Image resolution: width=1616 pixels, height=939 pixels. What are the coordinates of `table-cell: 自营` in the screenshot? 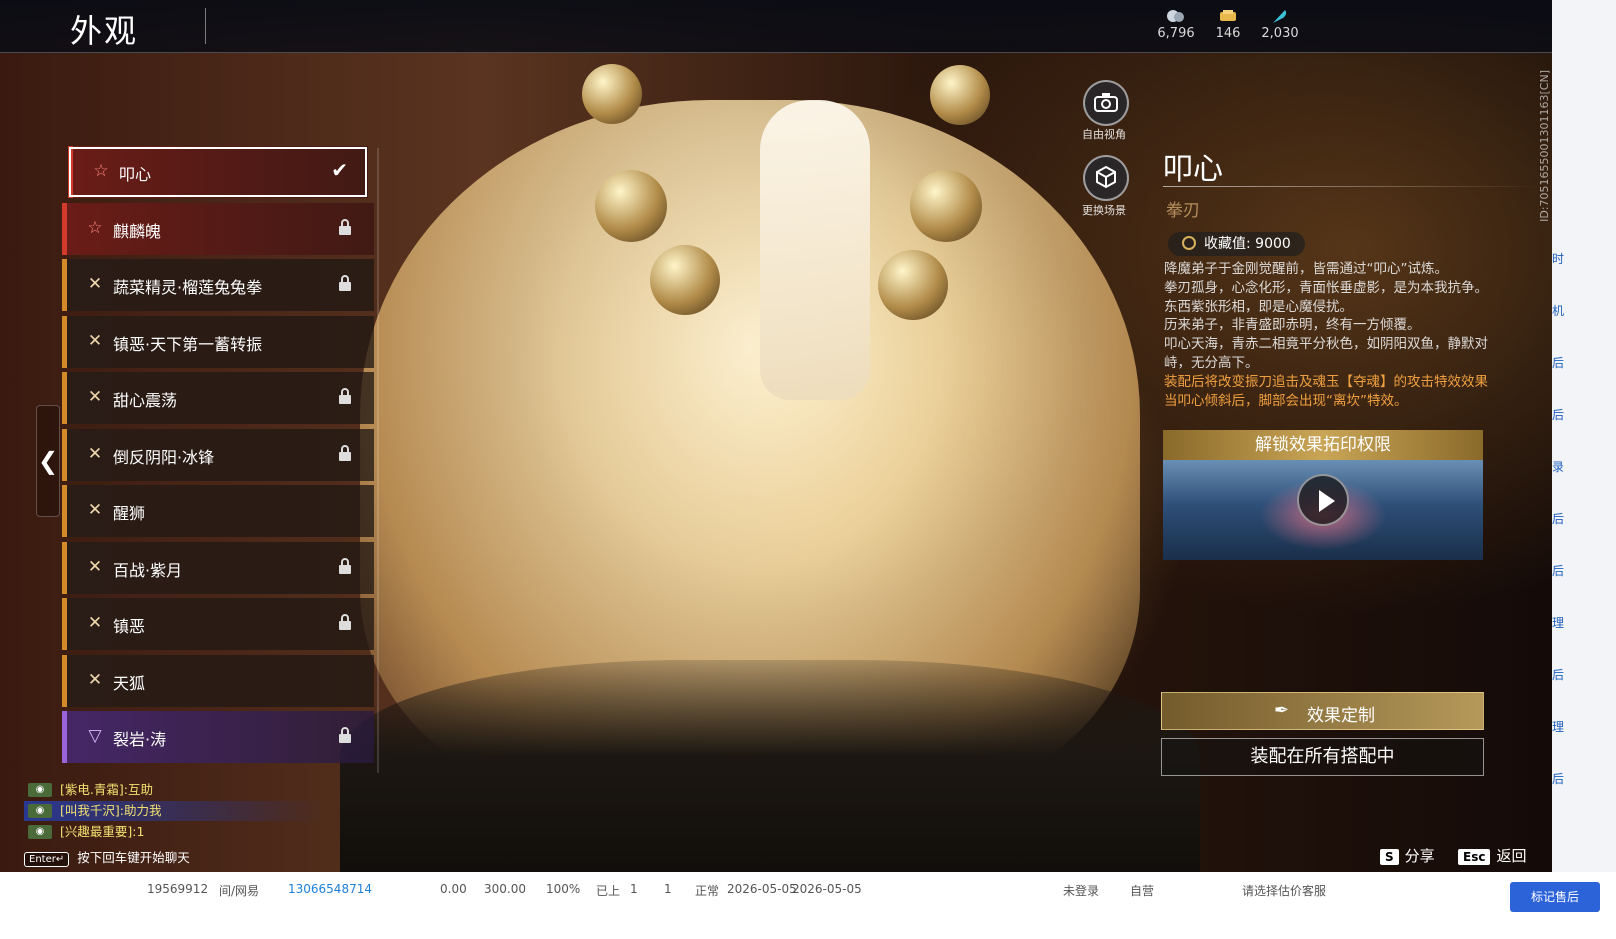 It's located at (1142, 891).